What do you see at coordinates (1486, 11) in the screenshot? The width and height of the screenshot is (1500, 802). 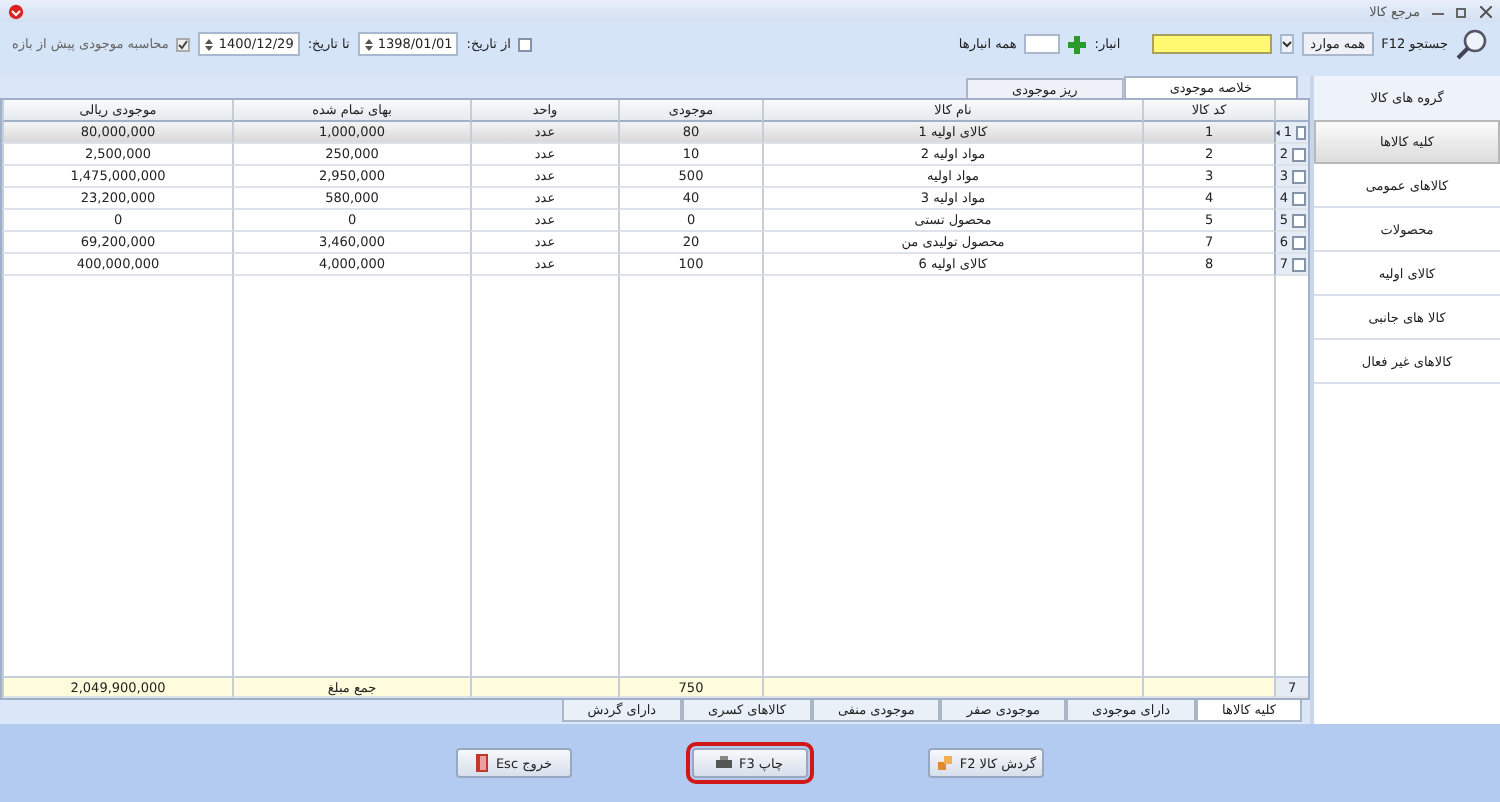 I see `close-icon` at bounding box center [1486, 11].